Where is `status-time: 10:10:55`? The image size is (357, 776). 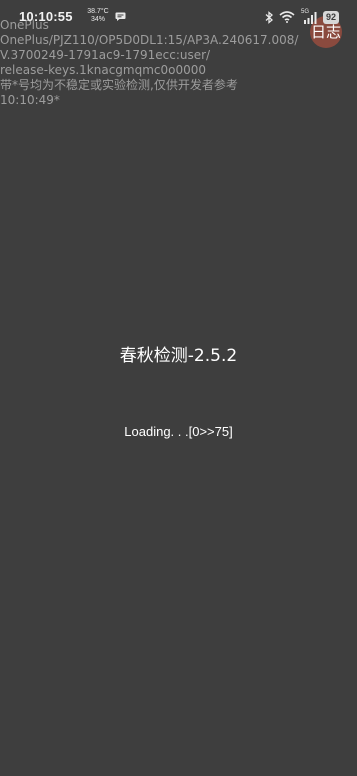 status-time: 10:10:55 is located at coordinates (46, 16).